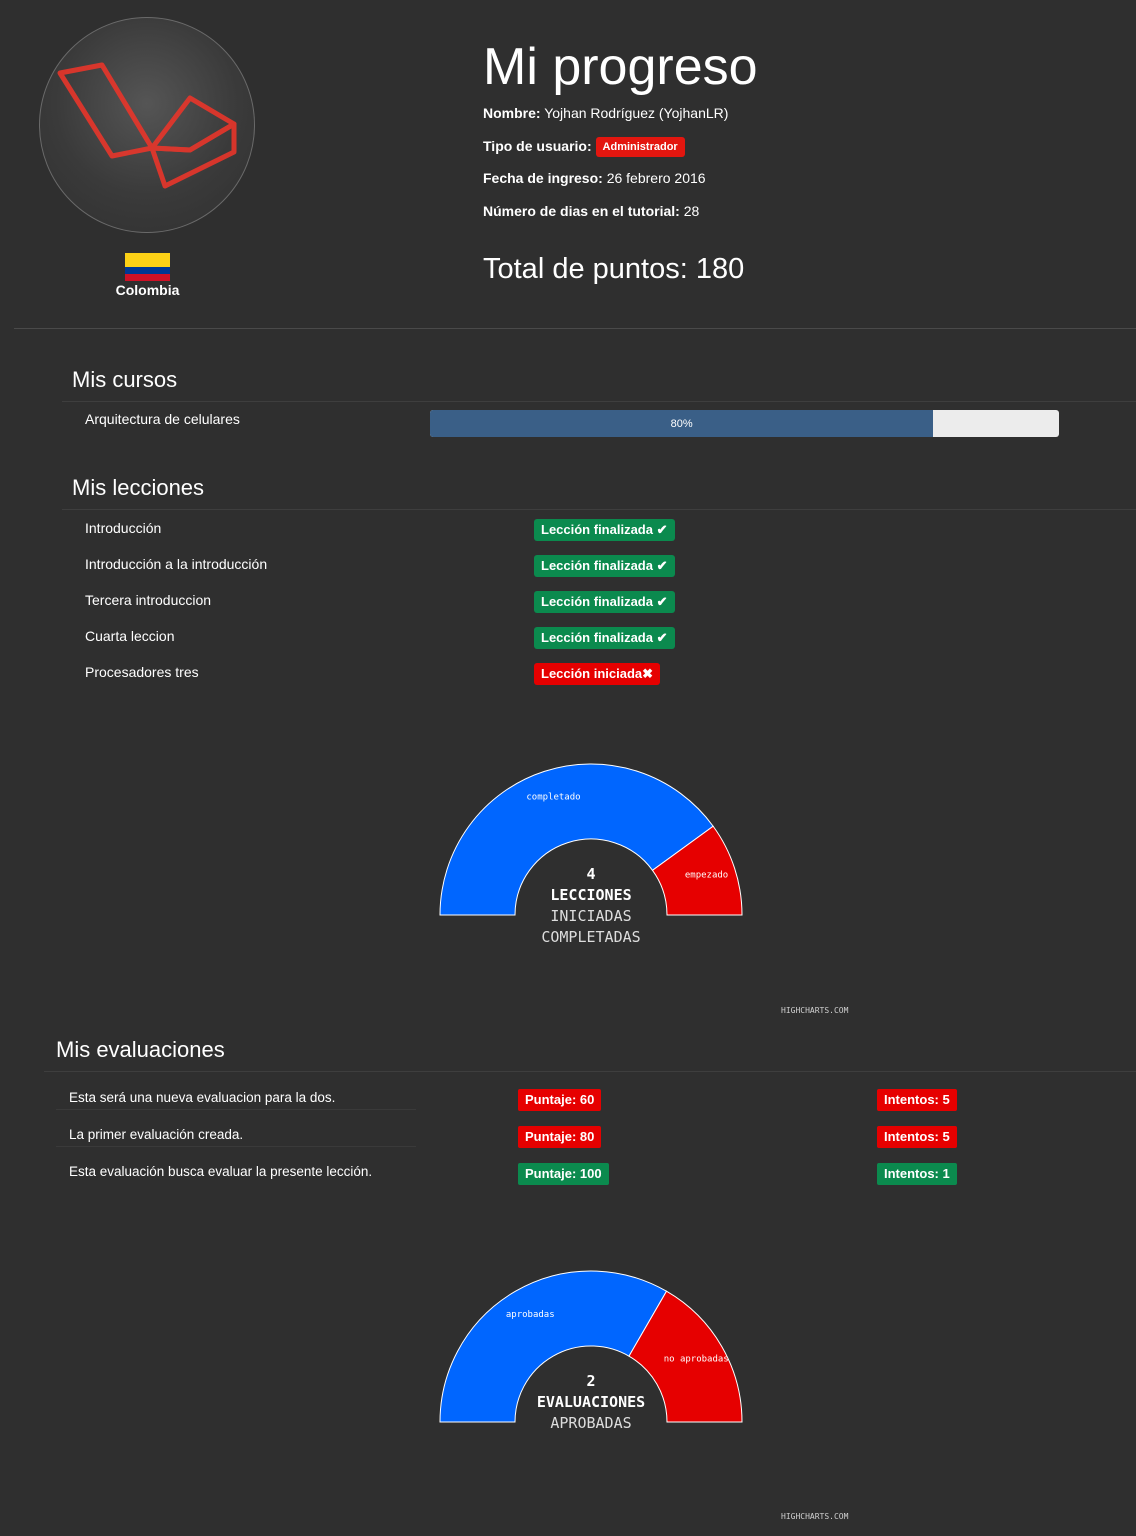 The image size is (1136, 1536). What do you see at coordinates (162, 419) in the screenshot?
I see `course-name: Arquitectura de celulares` at bounding box center [162, 419].